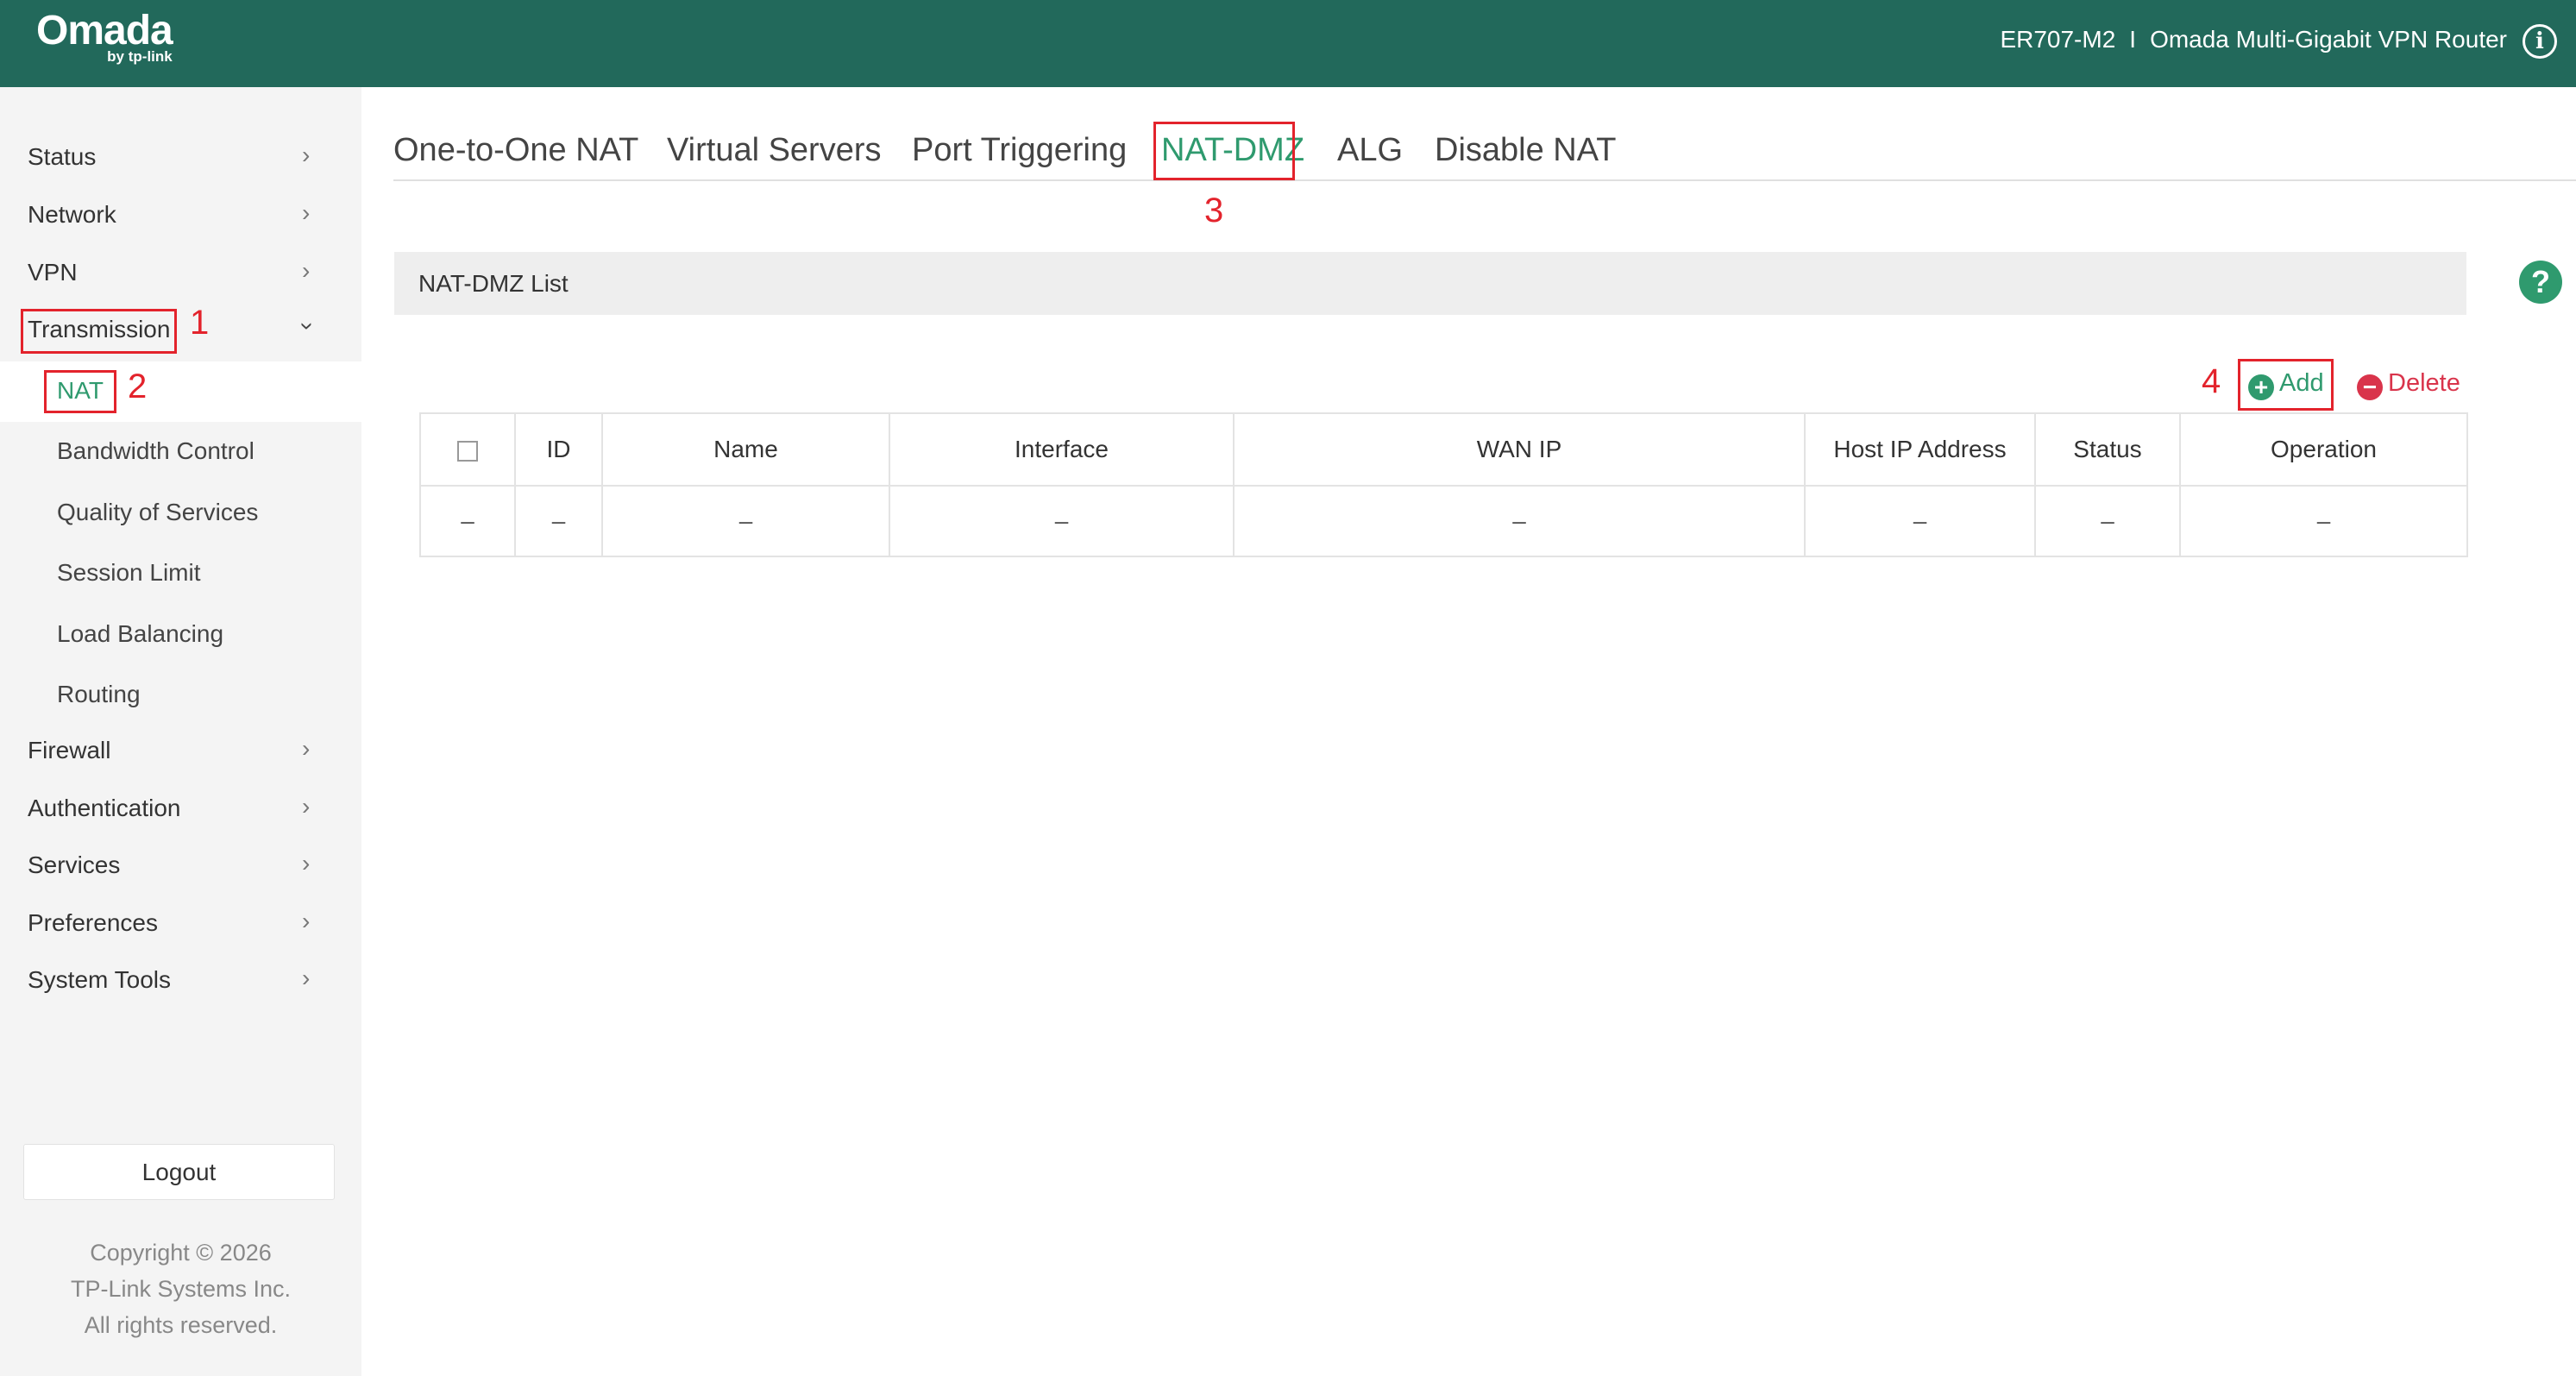 This screenshot has width=2576, height=1376. What do you see at coordinates (2323, 450) in the screenshot?
I see `column-header-operation: Operation` at bounding box center [2323, 450].